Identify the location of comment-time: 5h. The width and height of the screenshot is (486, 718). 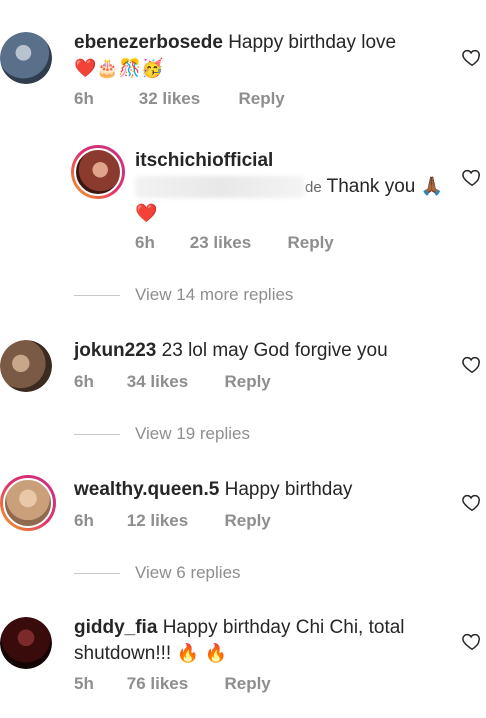
(84, 683).